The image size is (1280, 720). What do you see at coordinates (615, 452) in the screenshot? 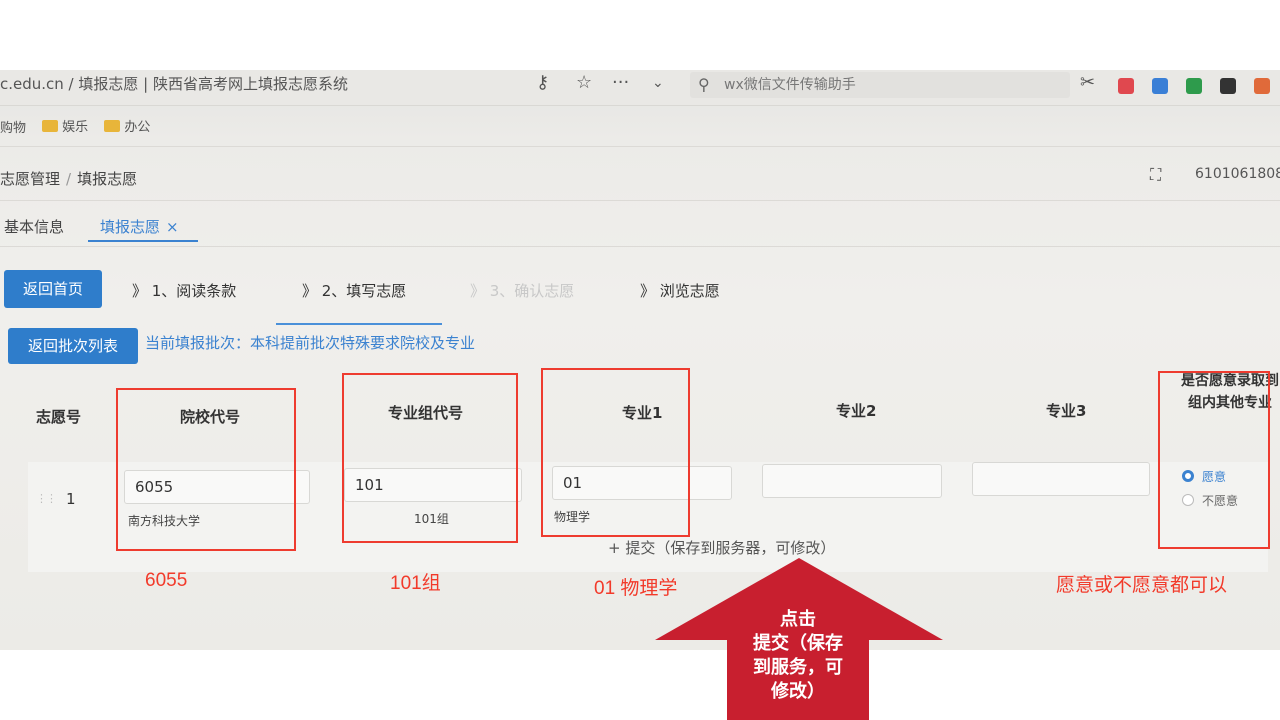
I see `highlight-major1` at bounding box center [615, 452].